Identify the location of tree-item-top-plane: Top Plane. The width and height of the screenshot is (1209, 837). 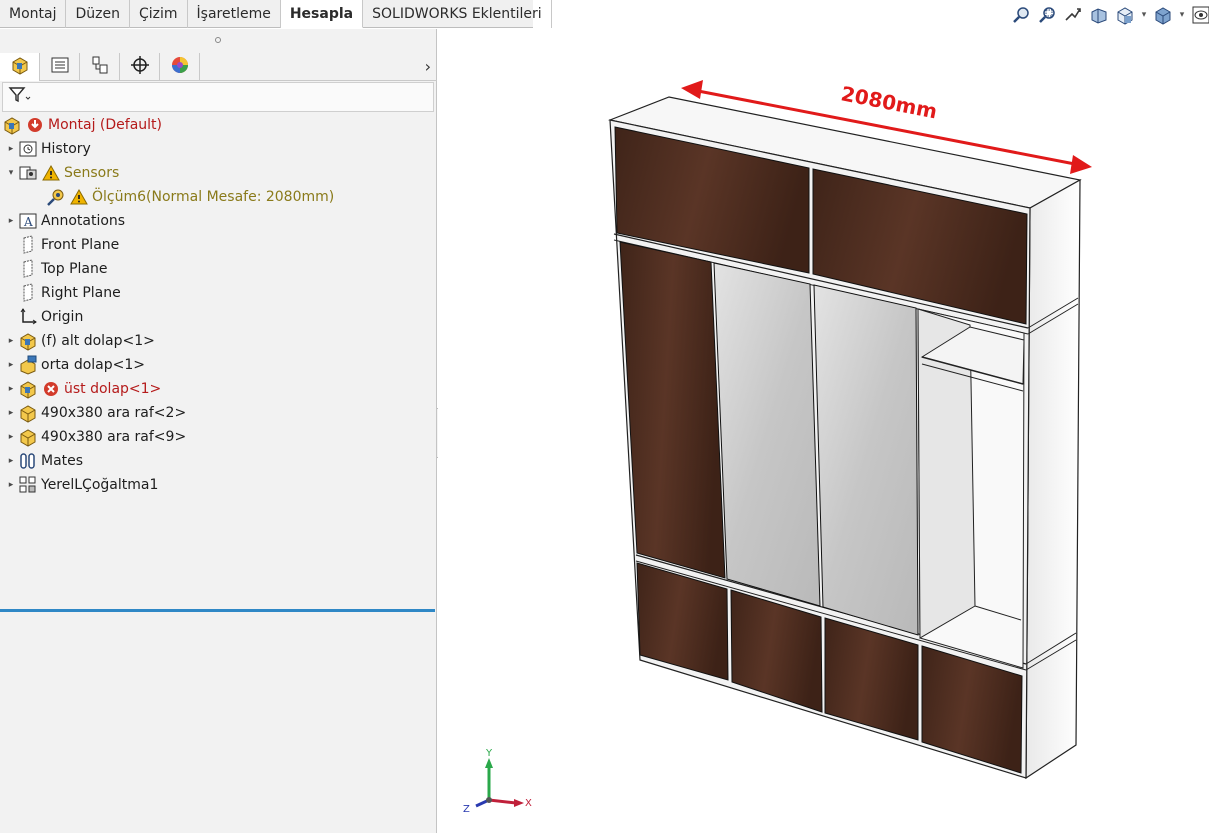
(218, 269).